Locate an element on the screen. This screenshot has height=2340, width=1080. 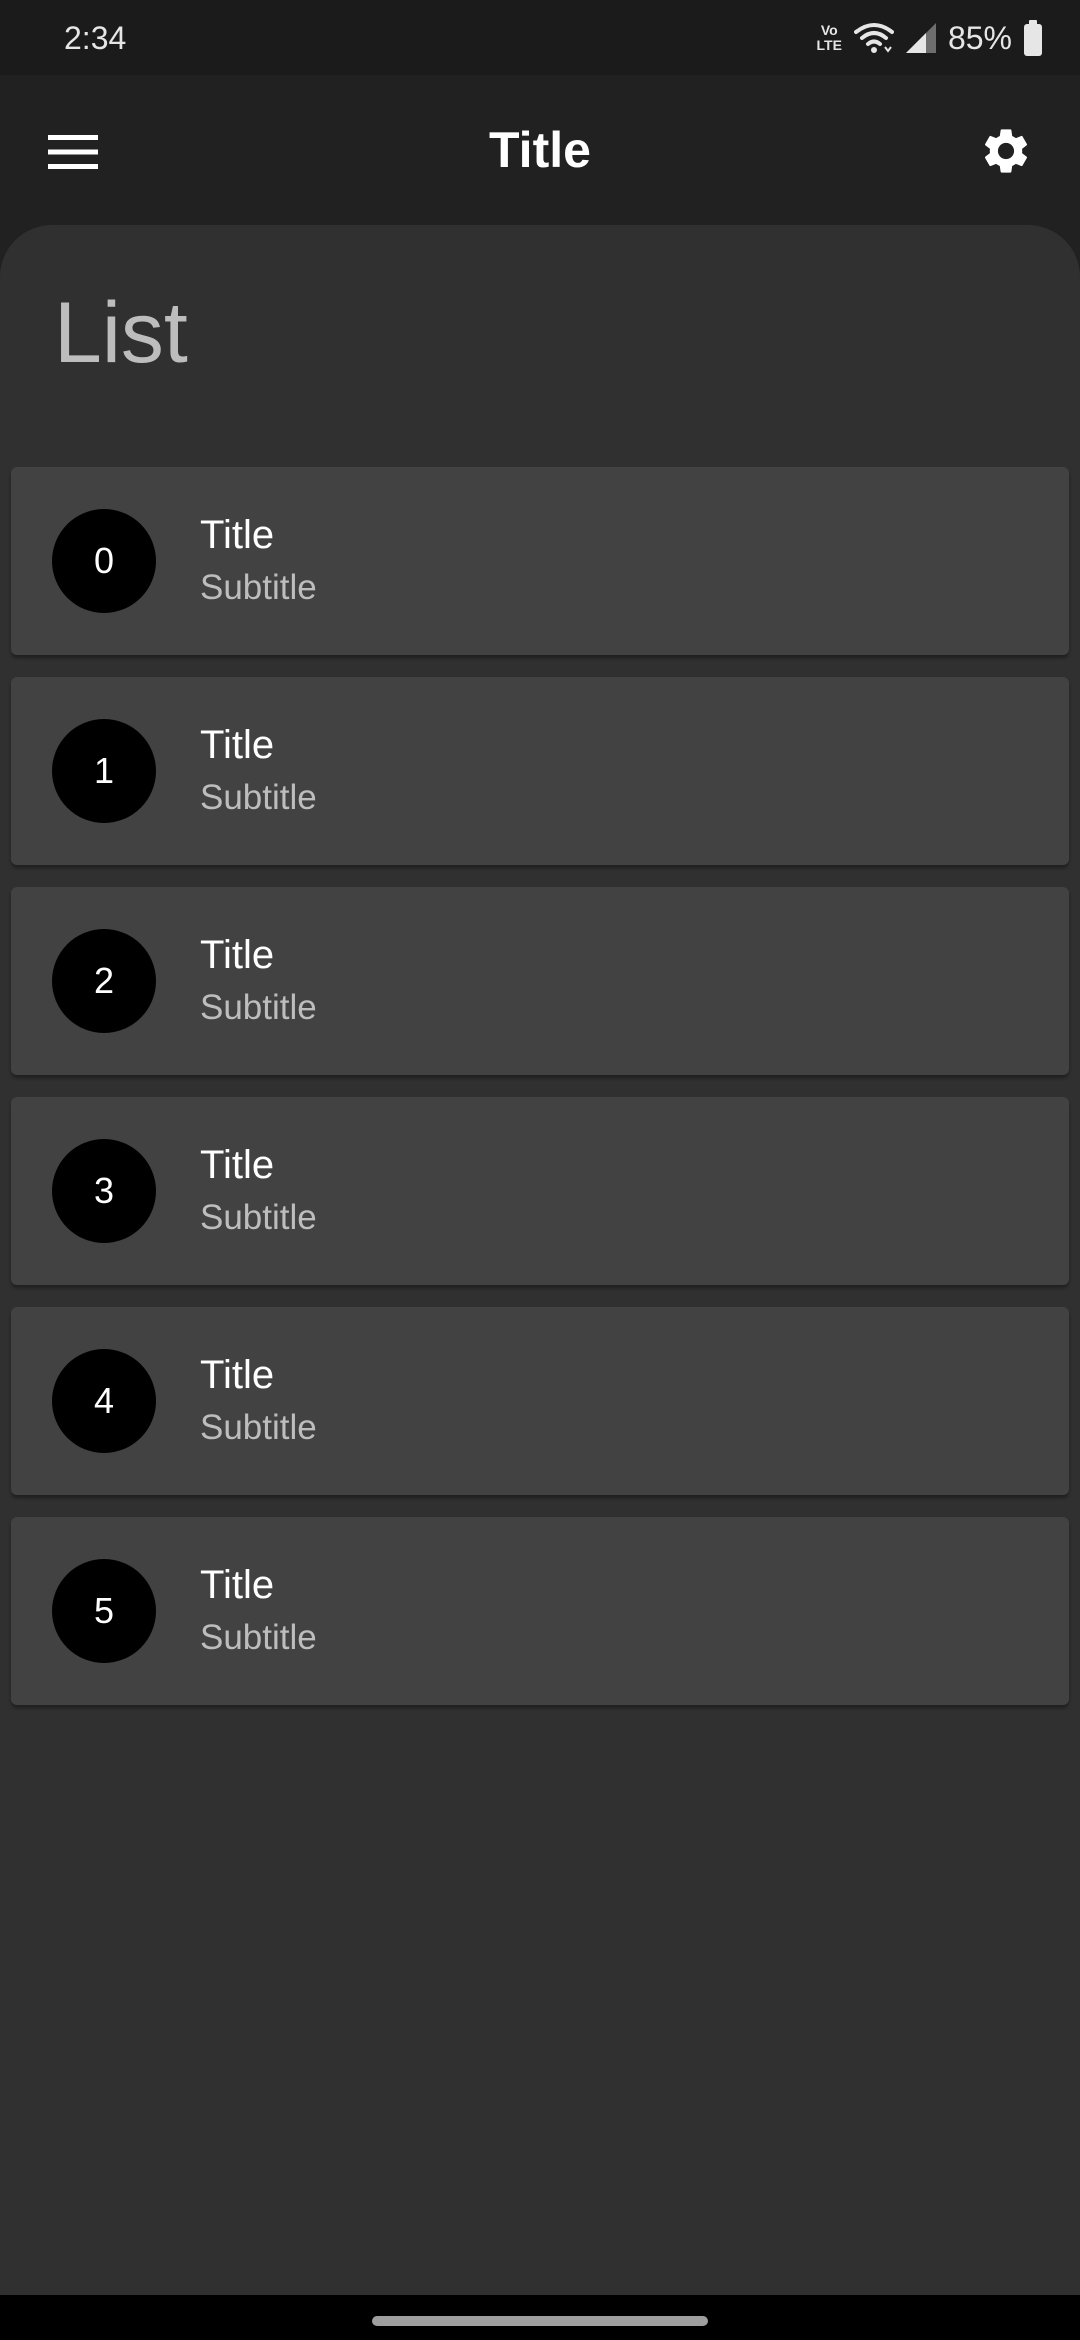
avatar: 2 is located at coordinates (104, 981).